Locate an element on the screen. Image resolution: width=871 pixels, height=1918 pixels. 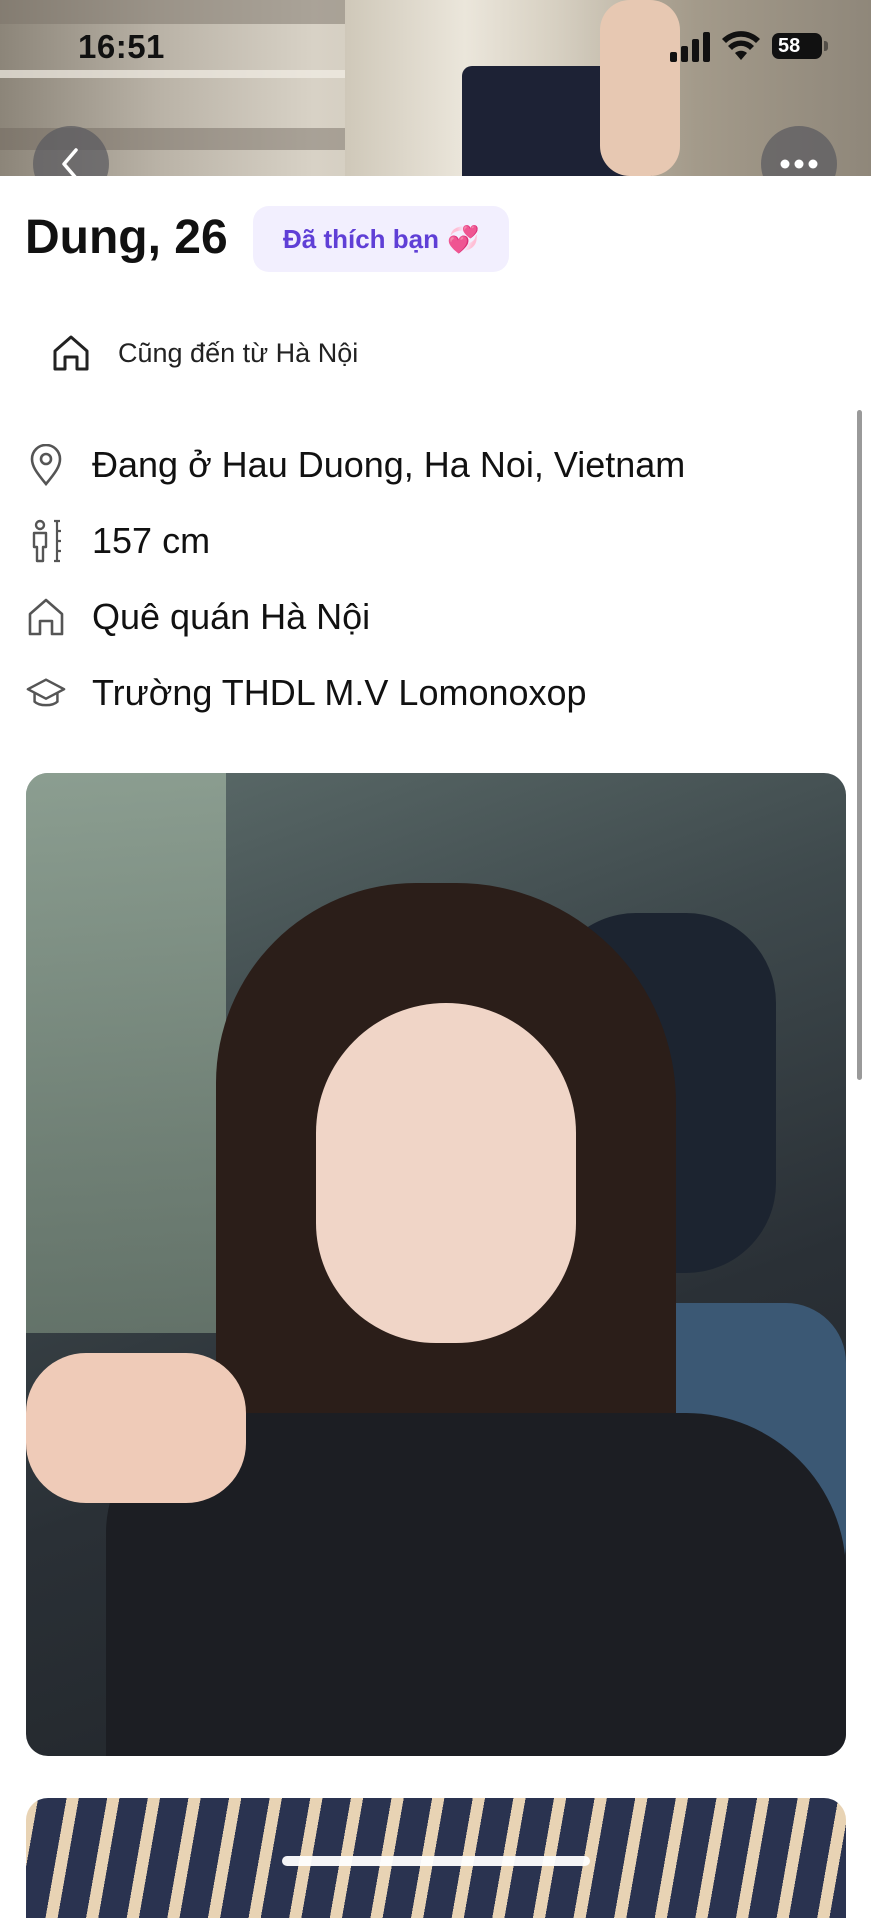
liked-badge-label: Đã thích bạn is located at coordinates (361, 238).